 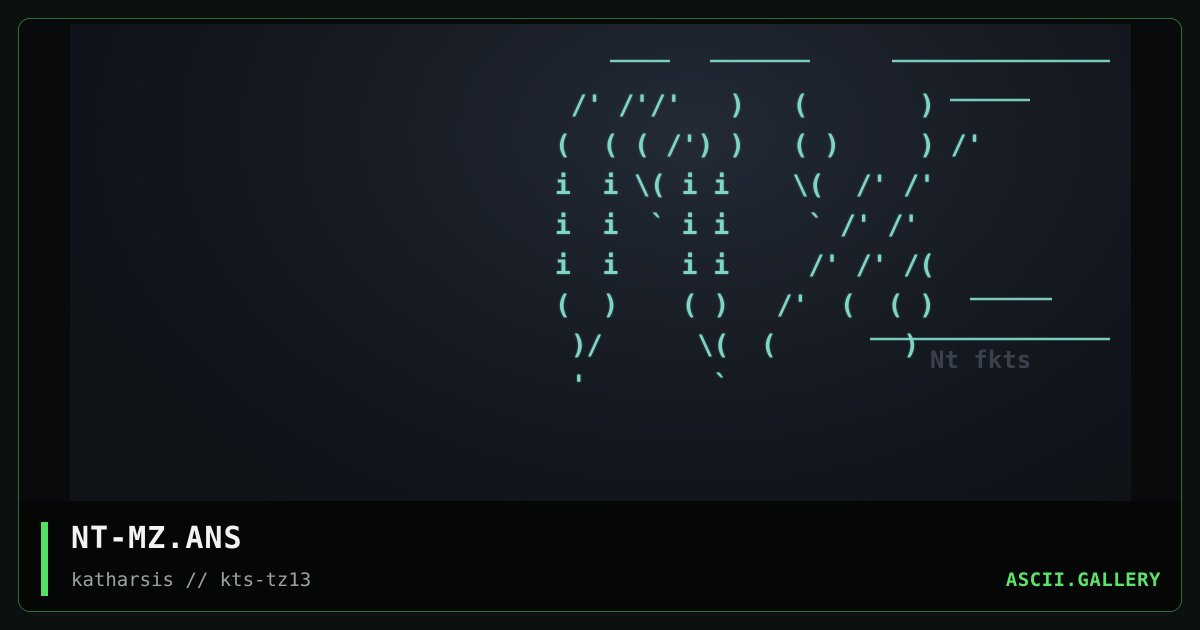 I want to click on brand-link: ASCII.GALLERY, so click(x=1083, y=580).